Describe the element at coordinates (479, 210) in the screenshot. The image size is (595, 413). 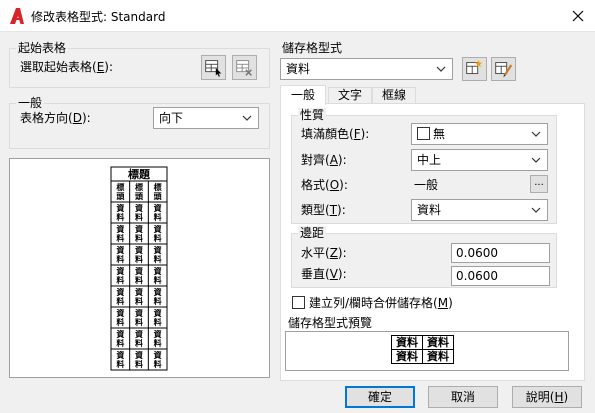
I see `type-select: 資料` at that location.